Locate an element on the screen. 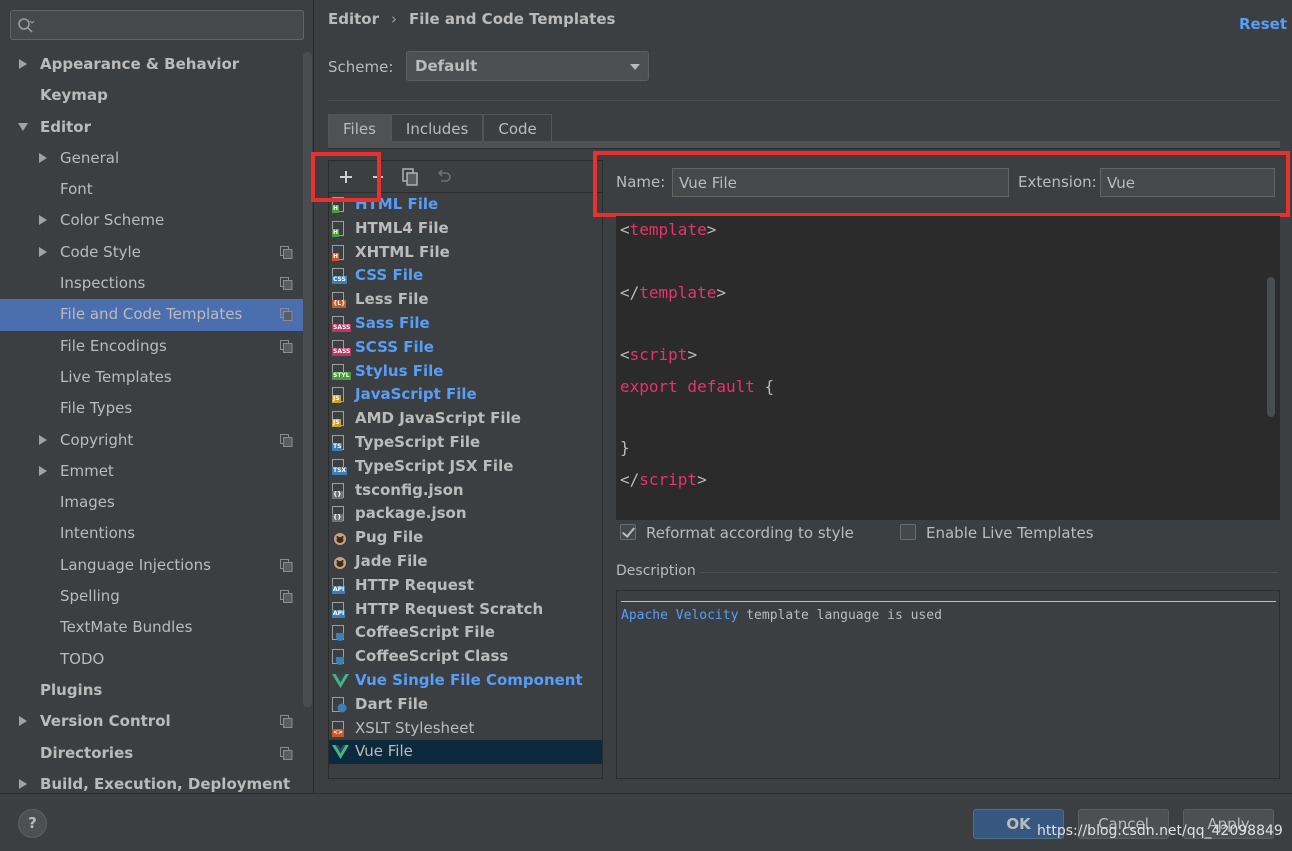 The width and height of the screenshot is (1292, 851). sidebar-item-label: TextMate Bundles is located at coordinates (126, 627).